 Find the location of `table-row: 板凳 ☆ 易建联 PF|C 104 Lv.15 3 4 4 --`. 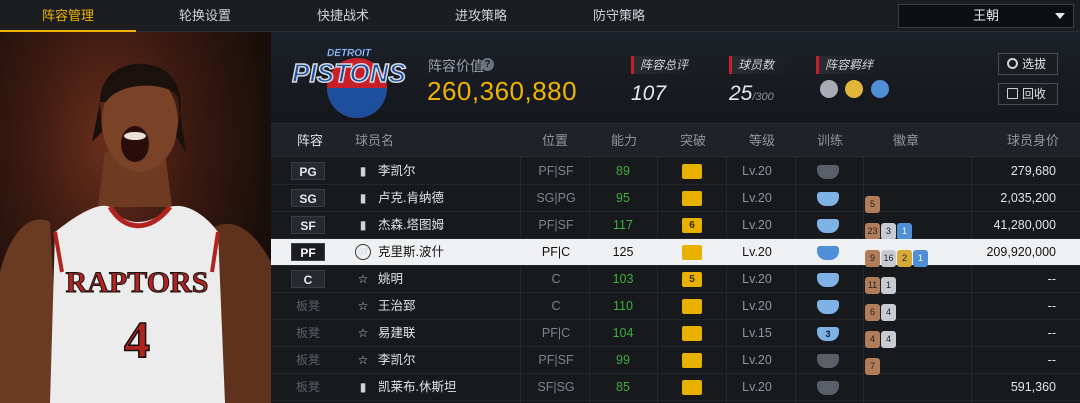

table-row: 板凳 ☆ 易建联 PF|C 104 Lv.15 3 4 4 -- is located at coordinates (675, 334).